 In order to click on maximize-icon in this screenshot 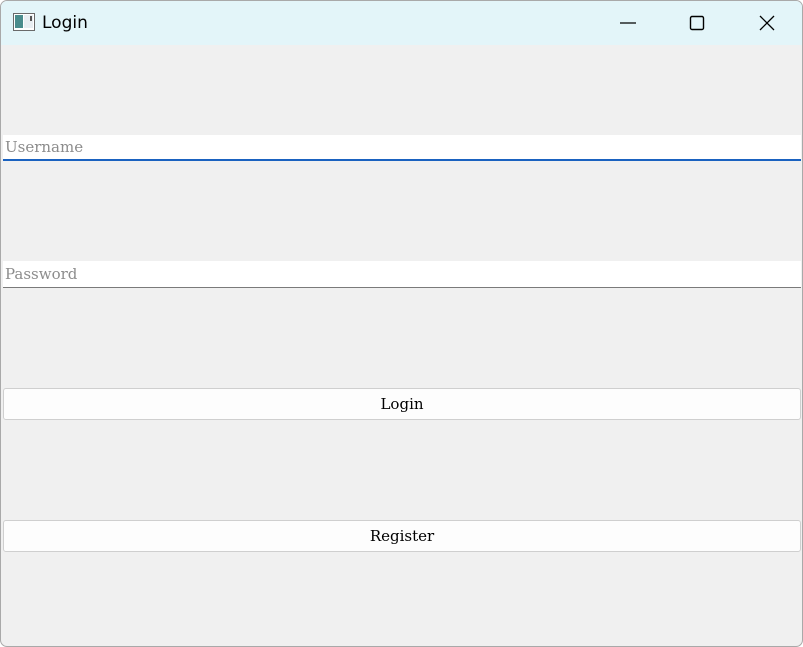, I will do `click(697, 23)`.